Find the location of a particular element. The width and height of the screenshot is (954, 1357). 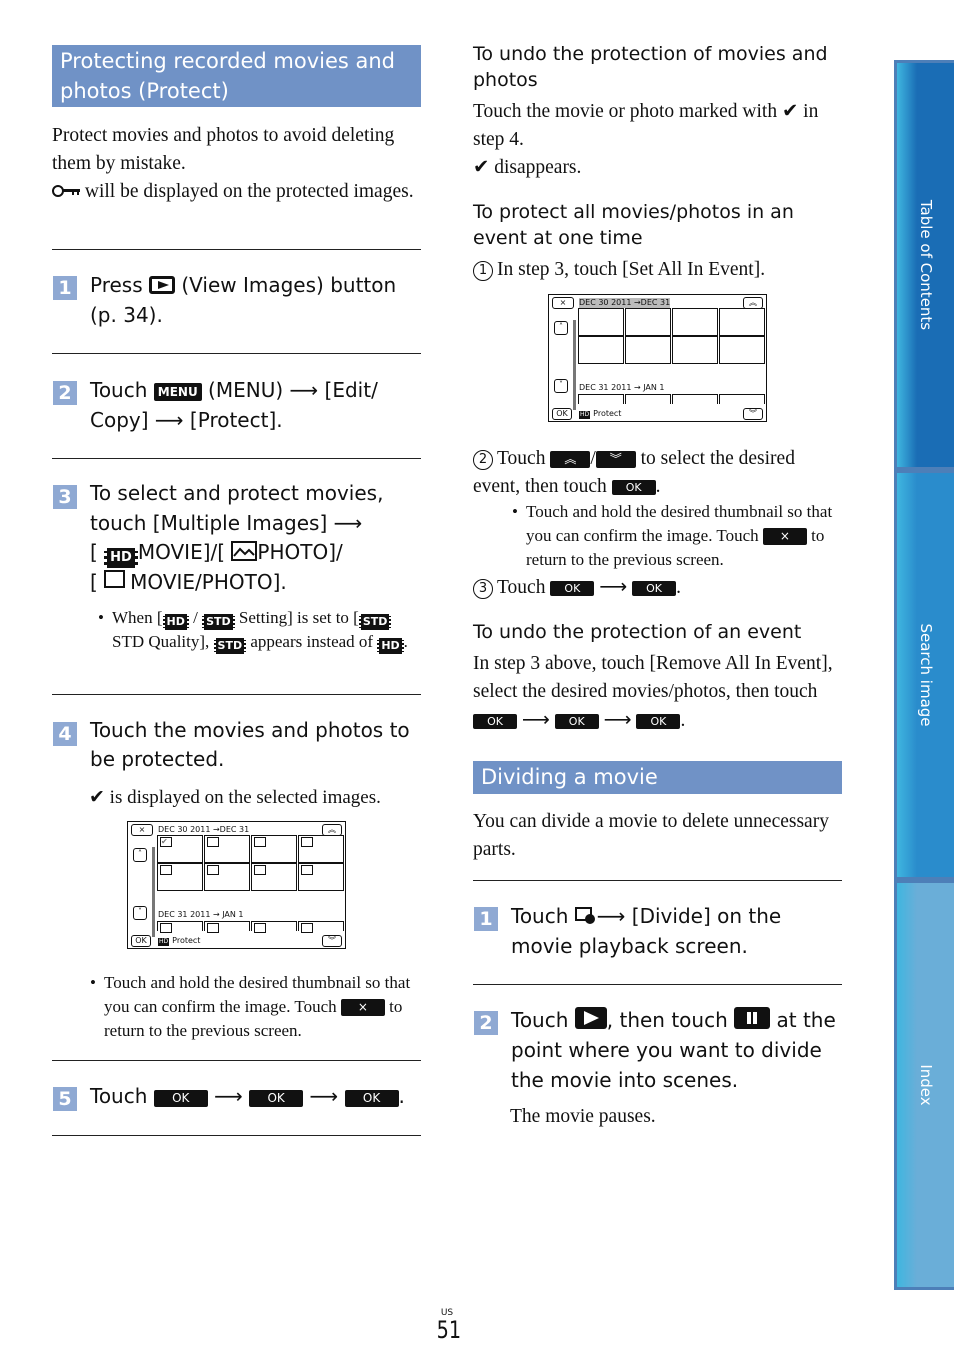

step-number: 5 is located at coordinates (65, 1099).